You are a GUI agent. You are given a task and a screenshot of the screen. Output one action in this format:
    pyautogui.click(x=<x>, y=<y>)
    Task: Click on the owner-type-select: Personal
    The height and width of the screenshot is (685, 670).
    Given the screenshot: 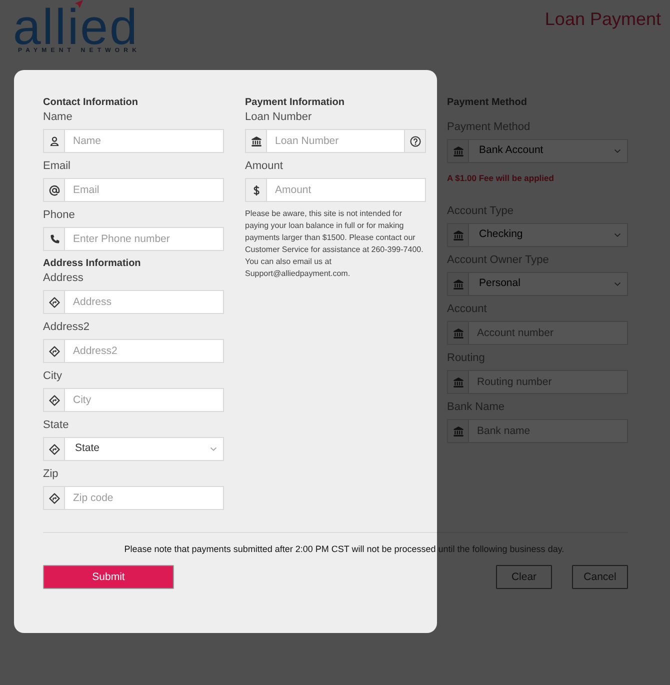 What is the action you would take?
    pyautogui.click(x=548, y=284)
    